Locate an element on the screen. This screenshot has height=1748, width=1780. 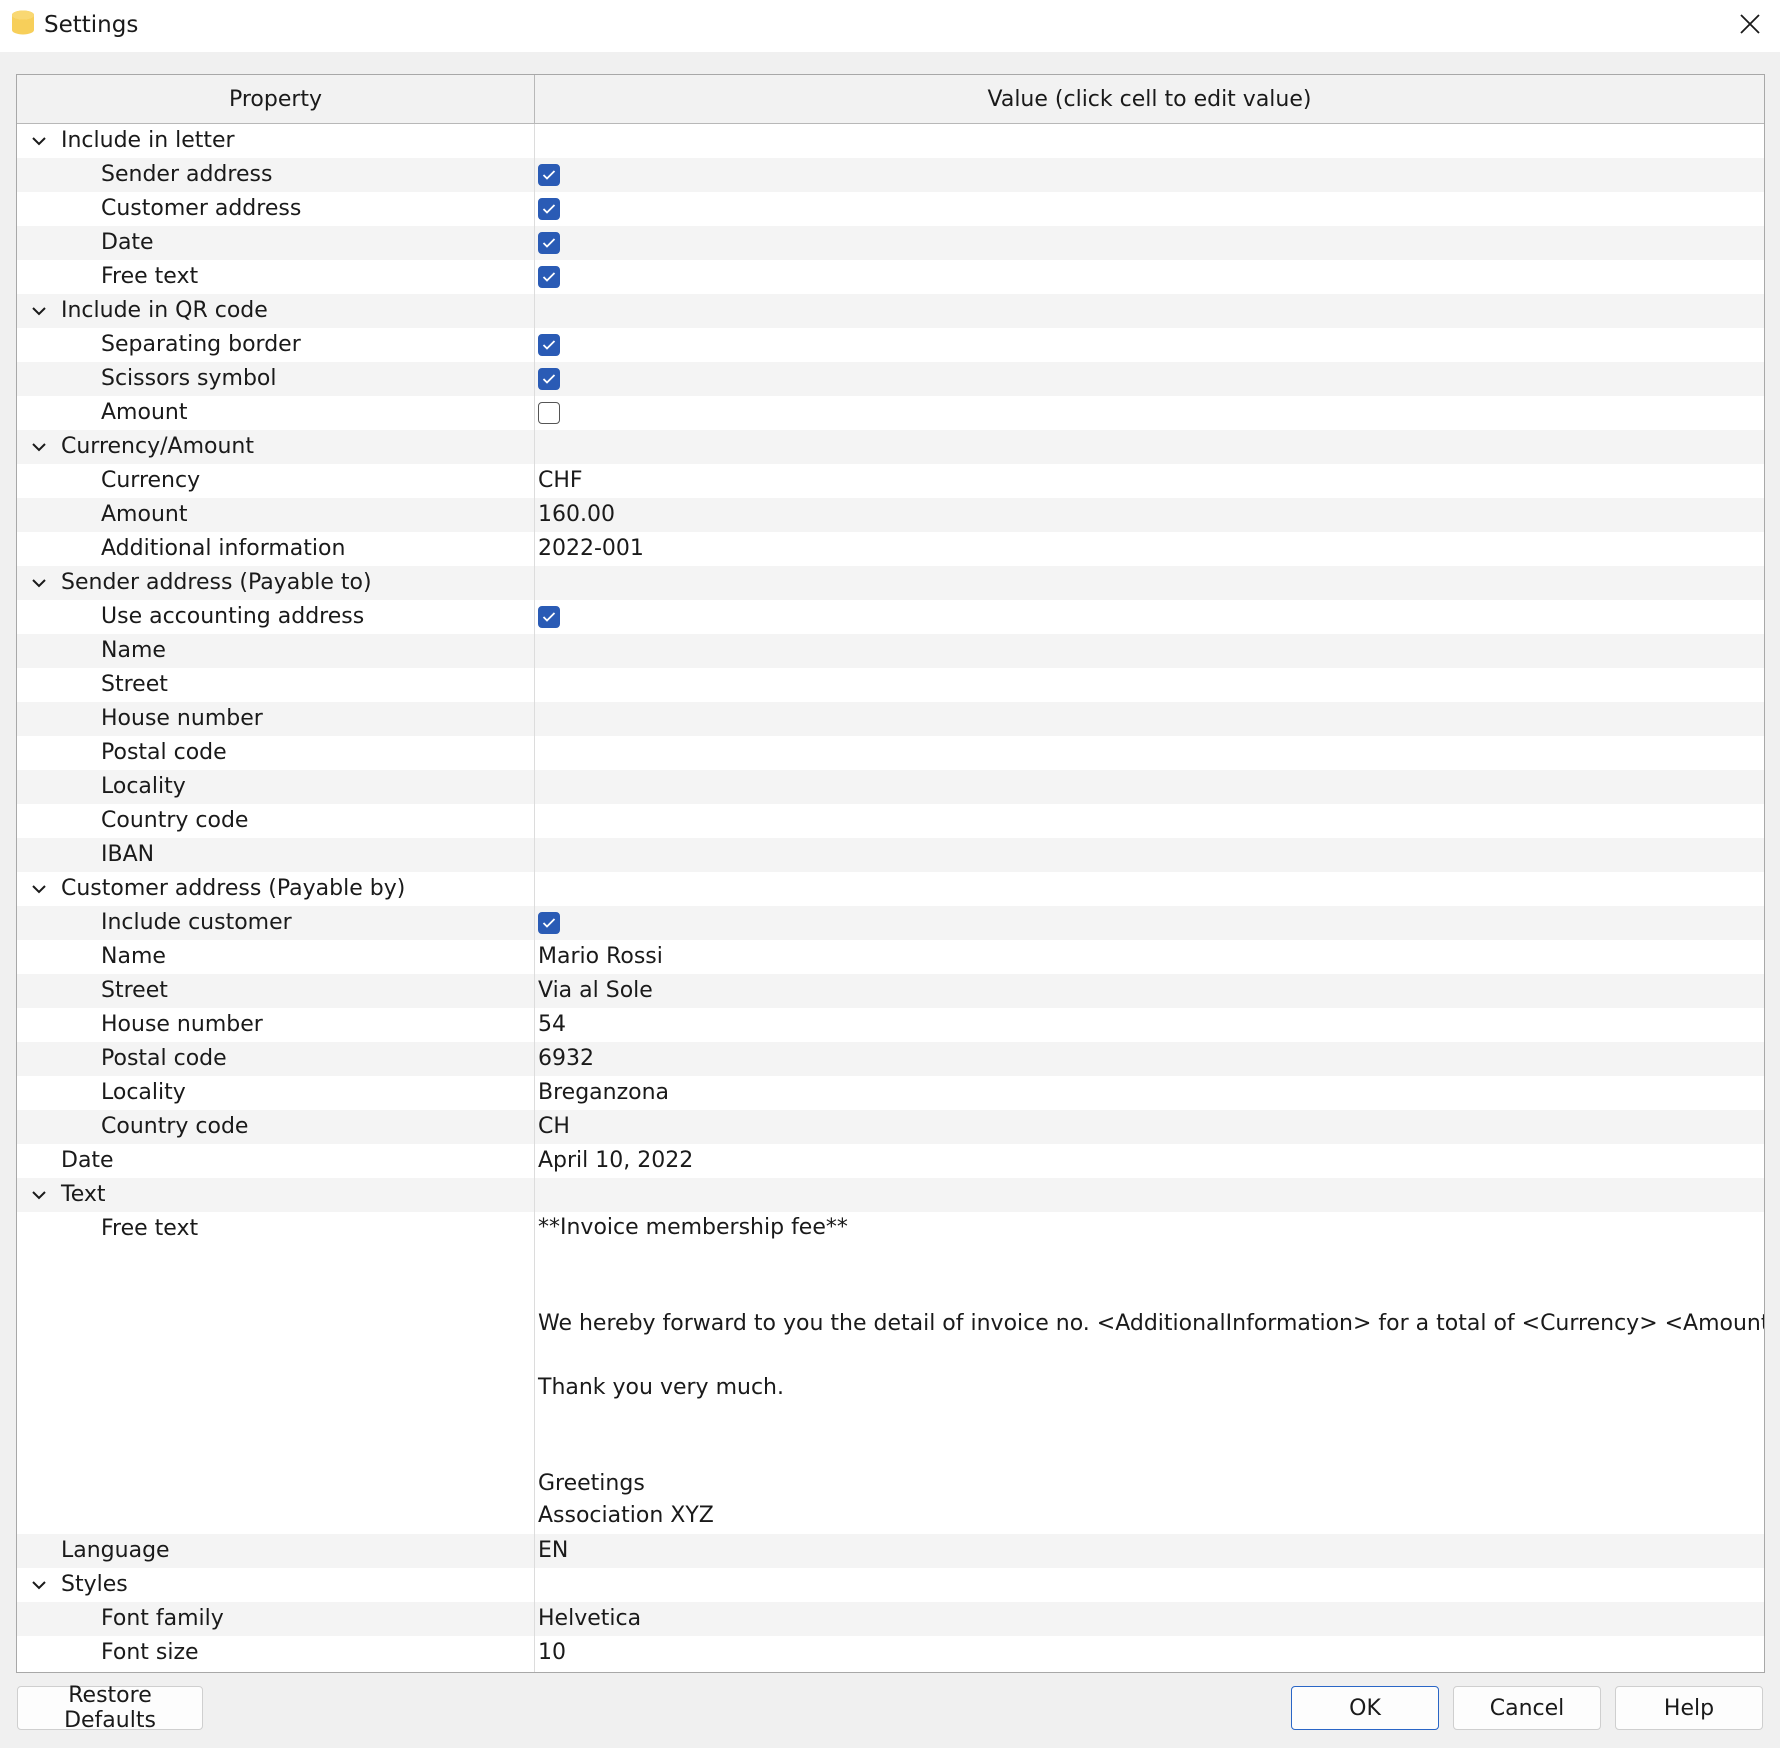
property-cell: Currency is located at coordinates (275, 481).